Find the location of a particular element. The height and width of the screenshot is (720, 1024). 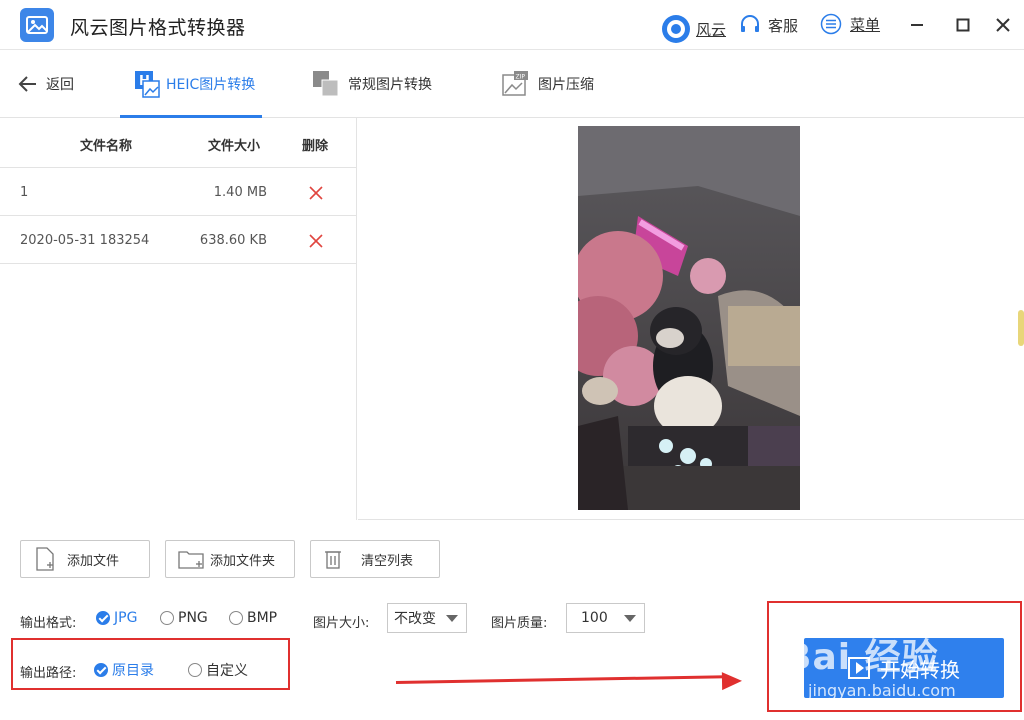

trash-icon is located at coordinates (333, 560).